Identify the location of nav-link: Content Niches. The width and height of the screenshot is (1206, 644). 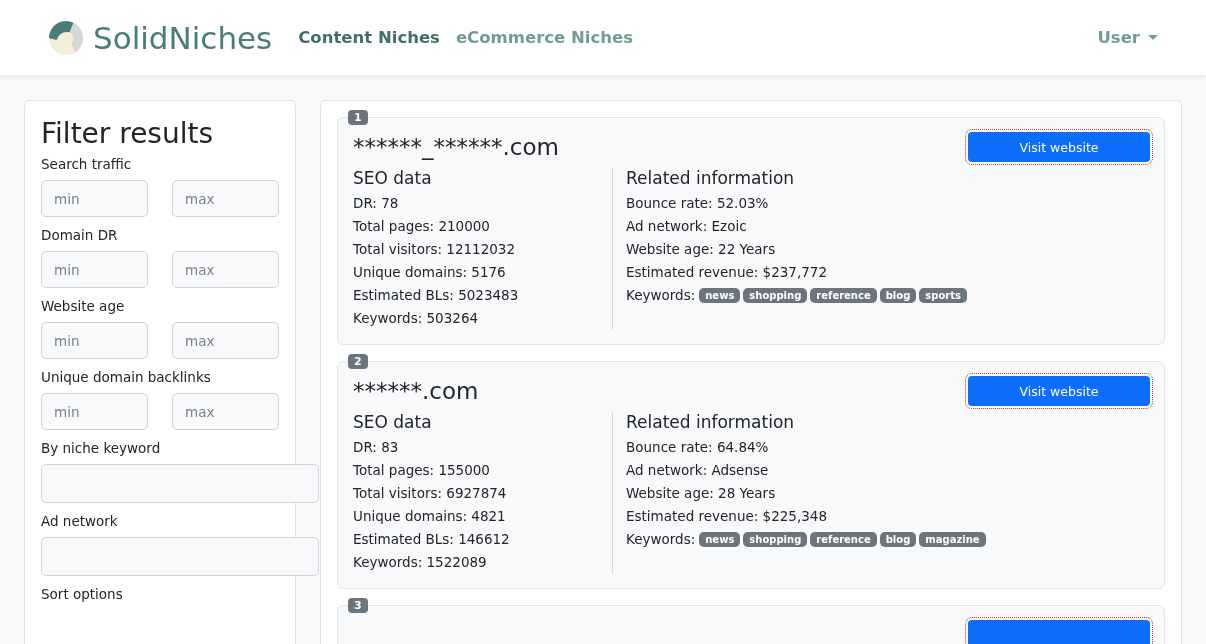
(369, 37).